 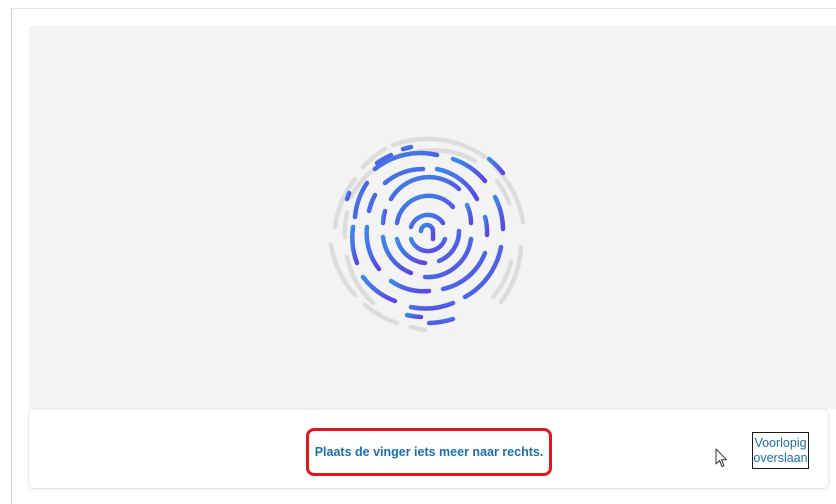 What do you see at coordinates (722, 458) in the screenshot?
I see `mouse-pointer-icon` at bounding box center [722, 458].